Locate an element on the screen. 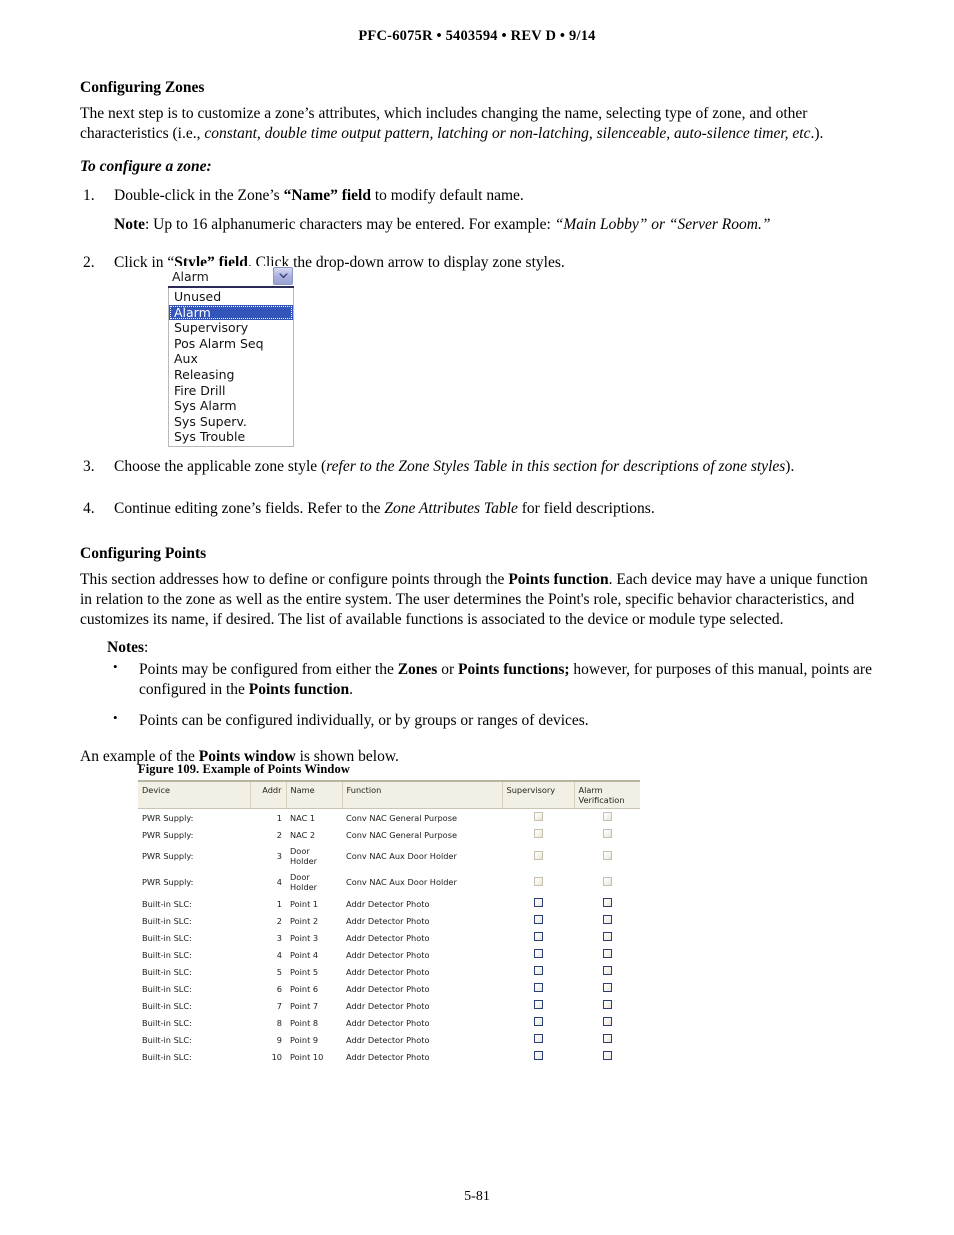 Image resolution: width=954 pixels, height=1235 pixels. dropdown-option-aux: Aux is located at coordinates (231, 359).